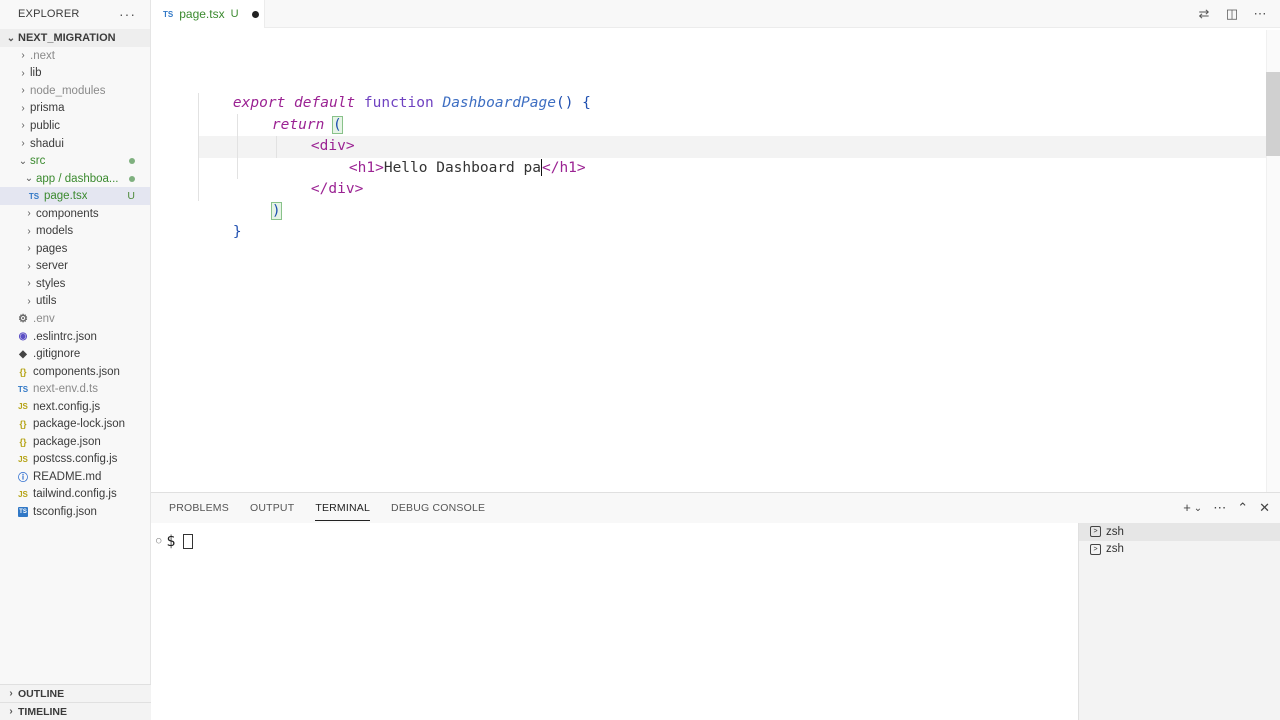  I want to click on close-panel-icon: ✕, so click(1264, 509).